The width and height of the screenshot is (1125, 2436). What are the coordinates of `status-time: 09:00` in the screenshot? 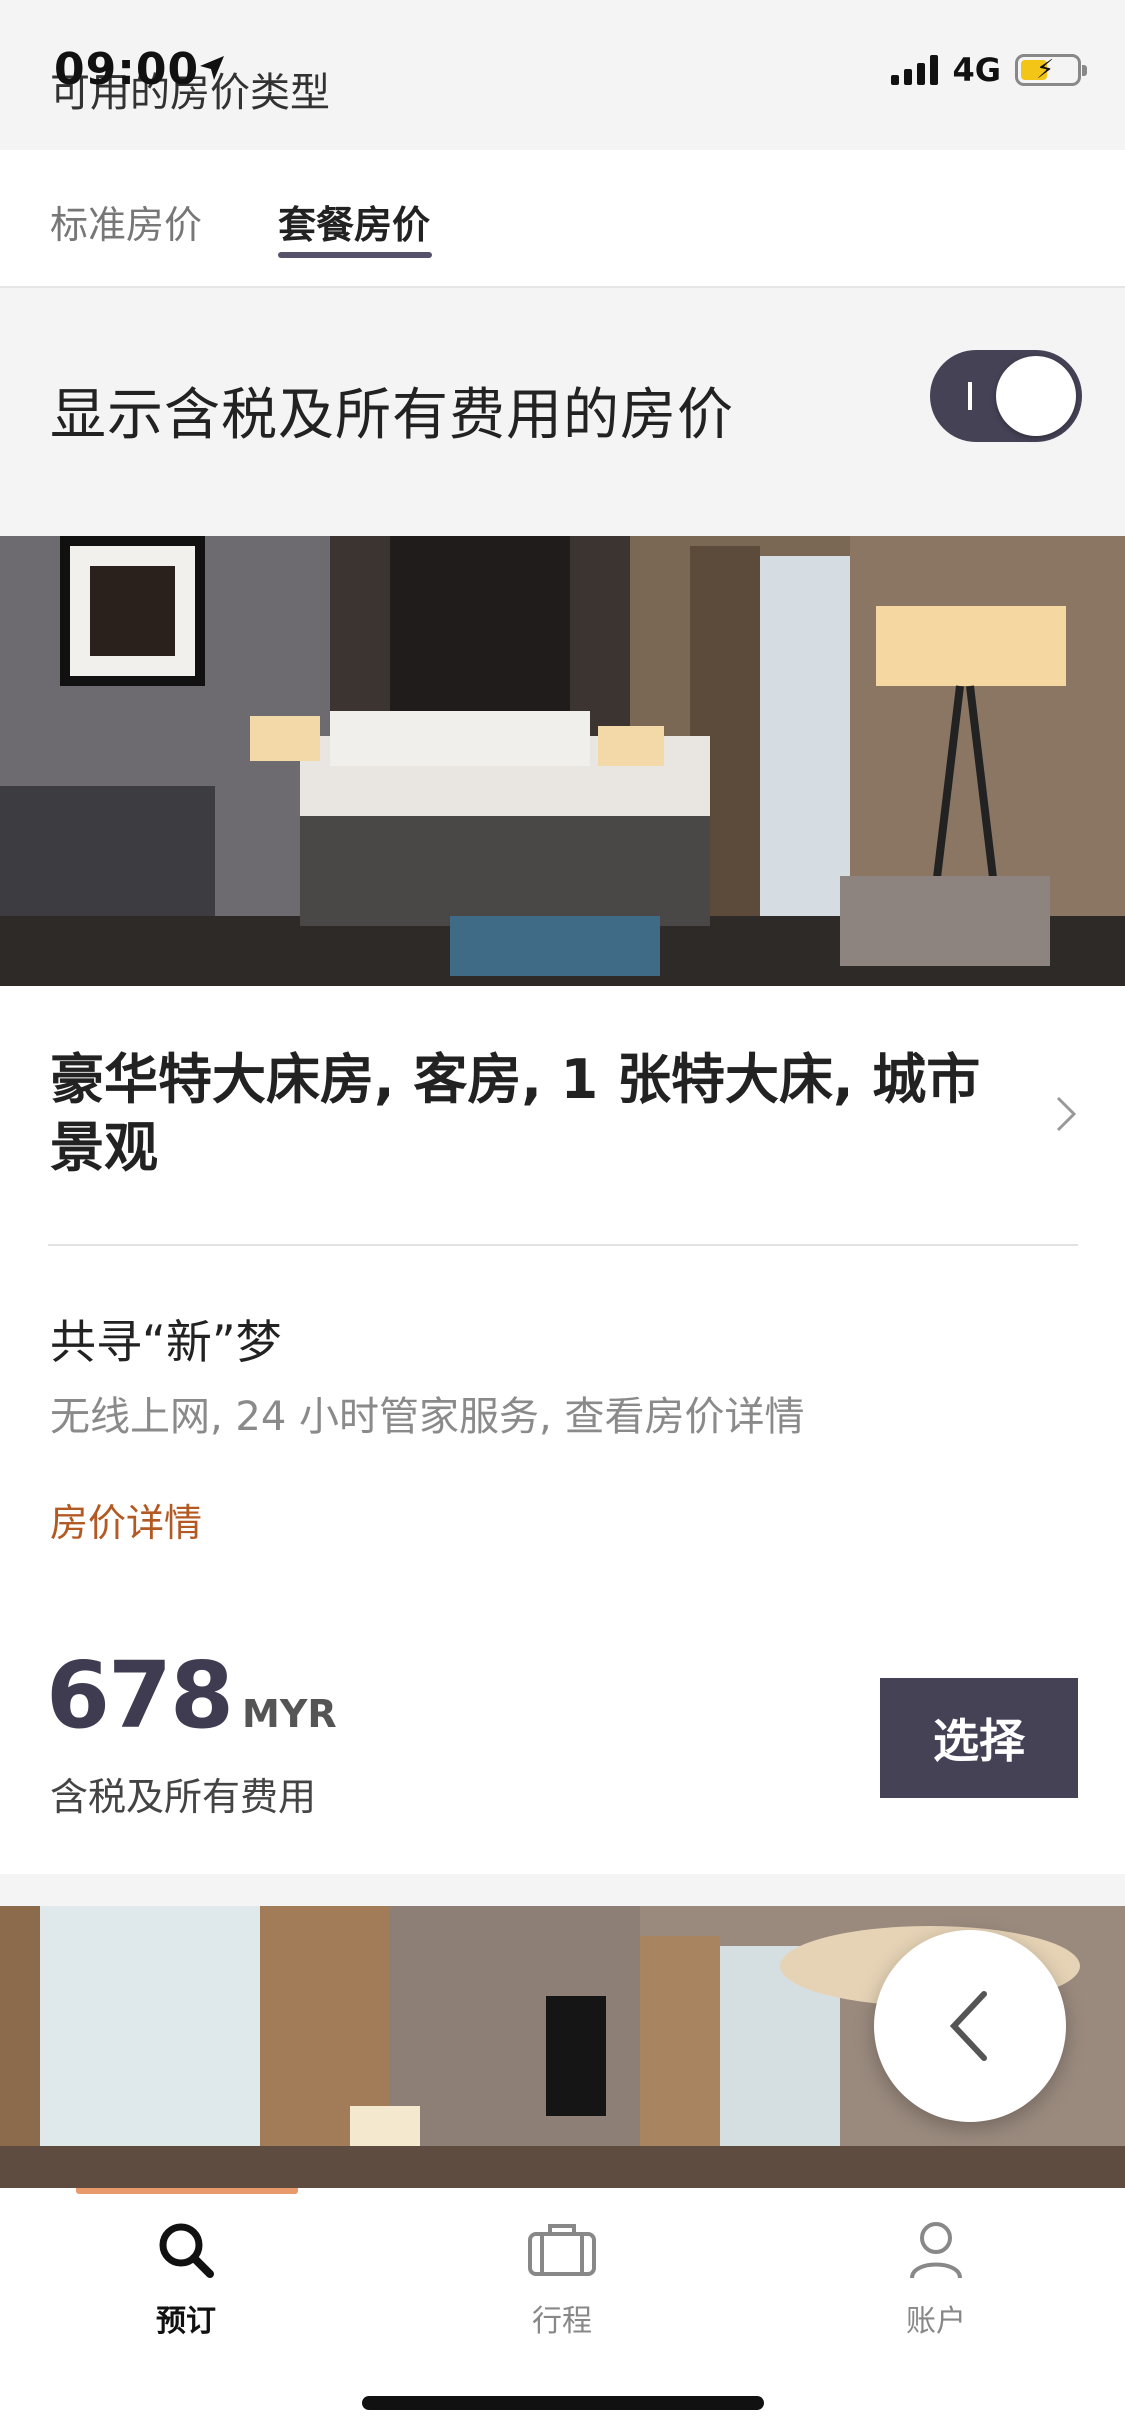 It's located at (127, 69).